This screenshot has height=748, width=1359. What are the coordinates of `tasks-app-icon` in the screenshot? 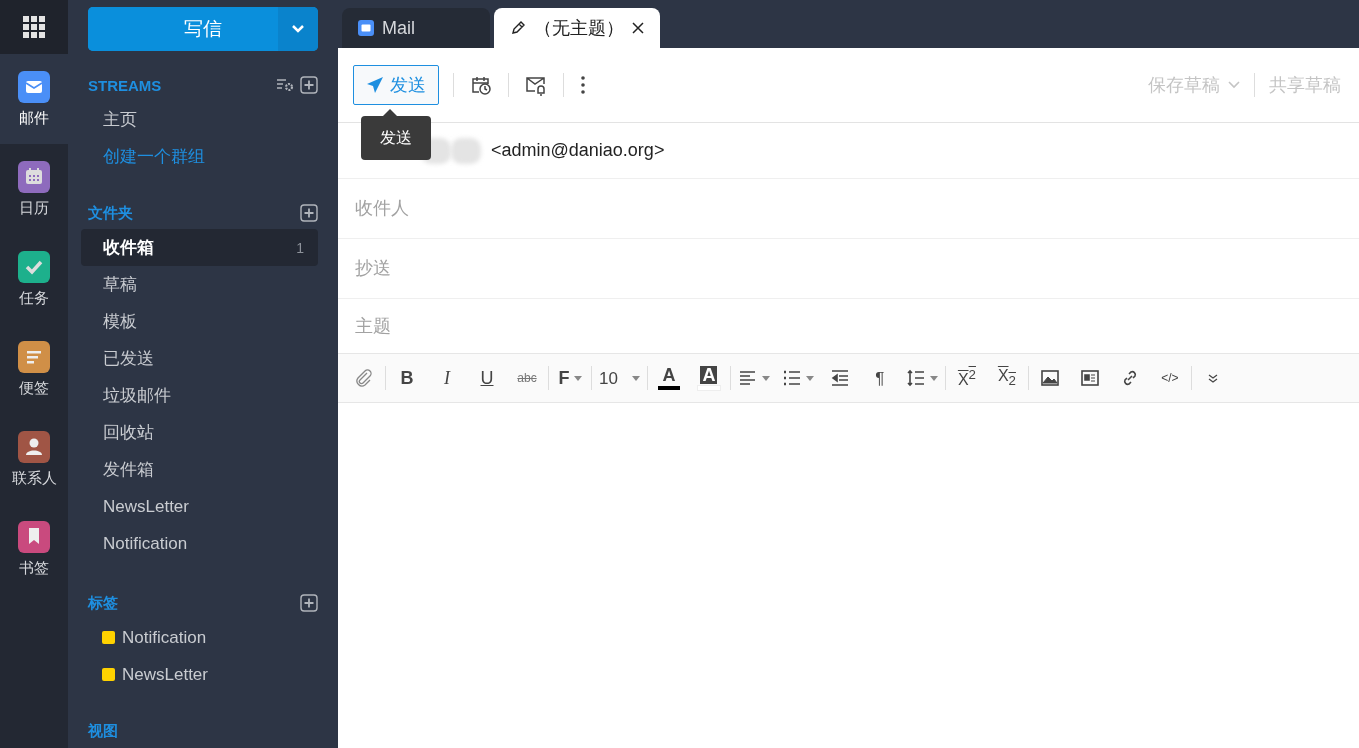 It's located at (34, 266).